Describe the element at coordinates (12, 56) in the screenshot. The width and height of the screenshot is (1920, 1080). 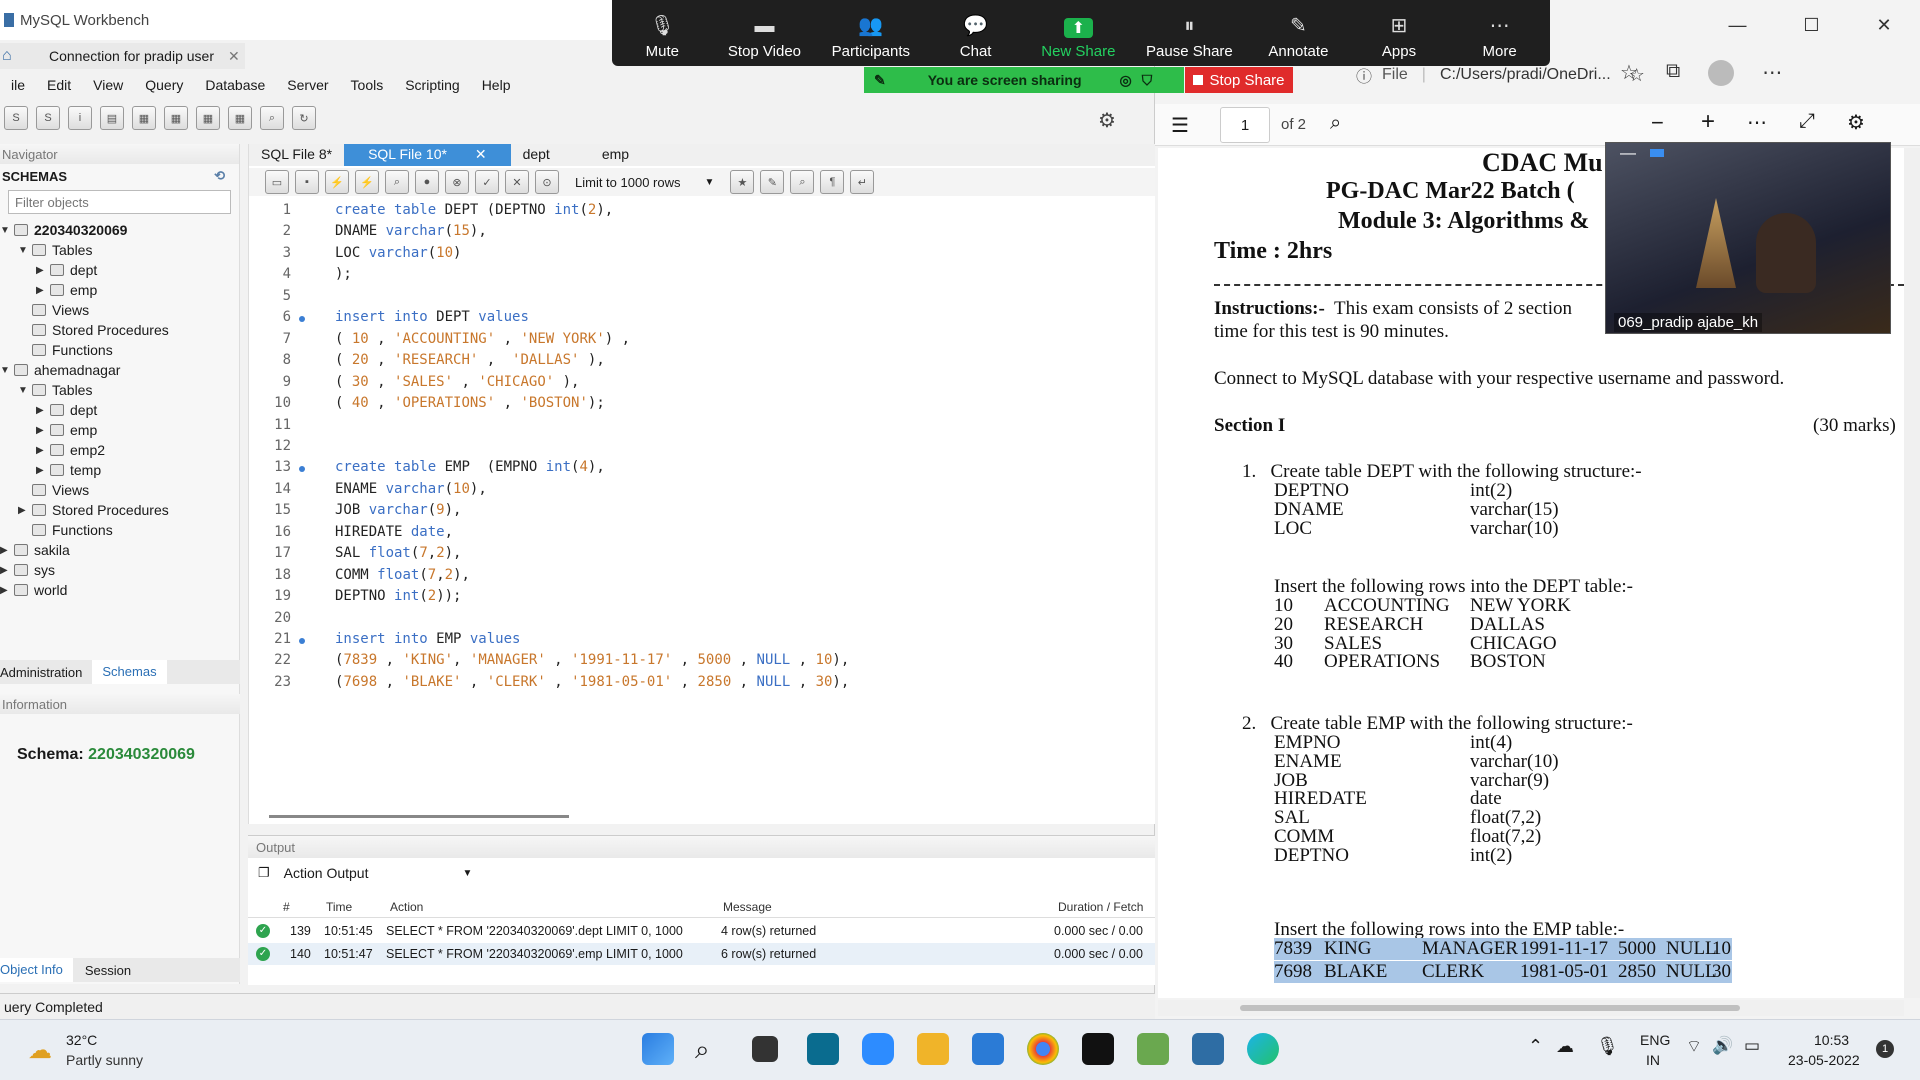
I see `home-icon: ⌂` at that location.